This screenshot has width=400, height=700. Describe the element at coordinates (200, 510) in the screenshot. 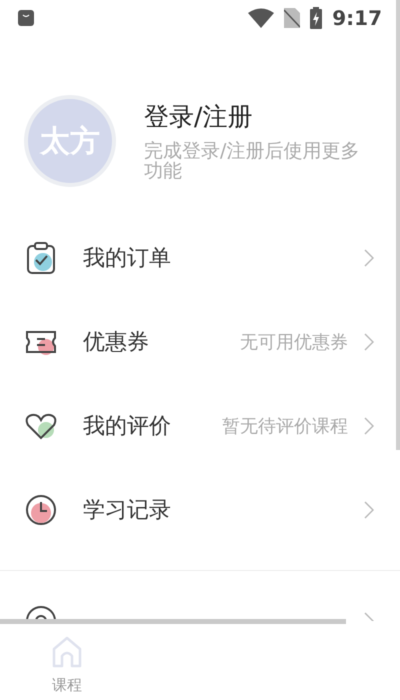

I see `menu-item: 学习记录` at that location.